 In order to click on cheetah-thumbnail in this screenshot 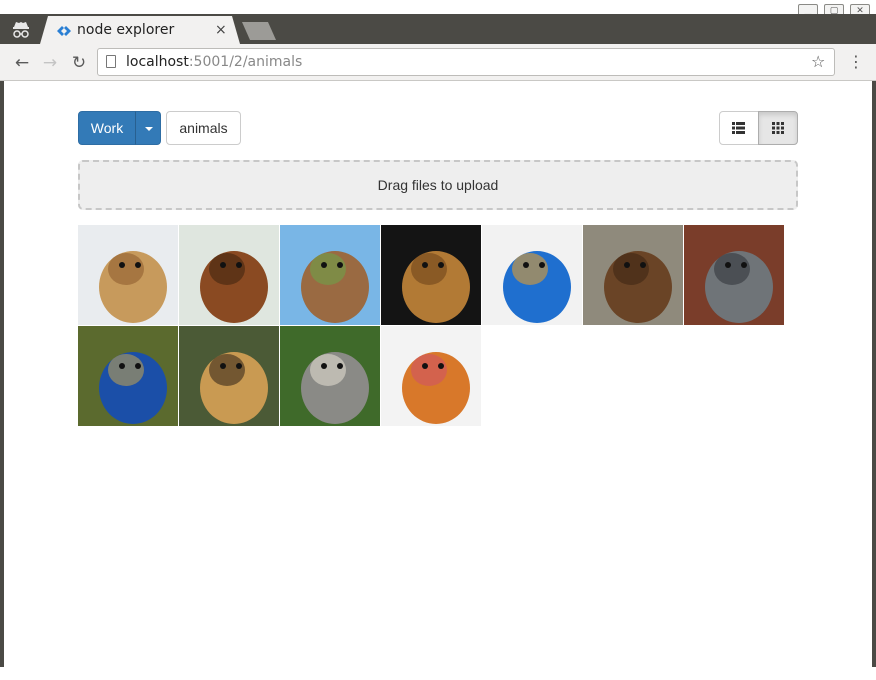, I will do `click(229, 376)`.